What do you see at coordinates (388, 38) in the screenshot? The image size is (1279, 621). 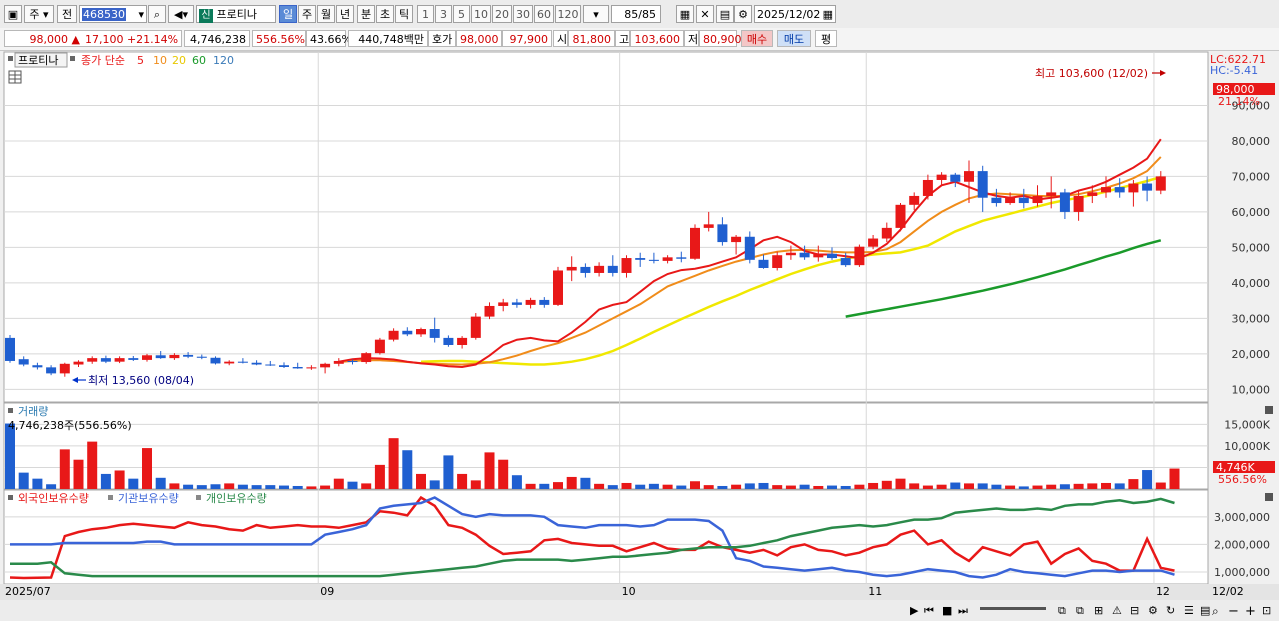 I see `amount-field: 440,748백만` at bounding box center [388, 38].